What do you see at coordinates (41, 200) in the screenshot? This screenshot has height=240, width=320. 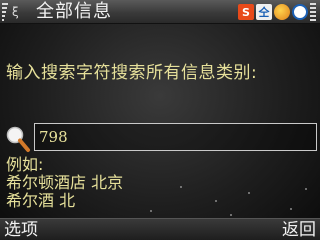 I see `example-line: 希尔酒 北` at bounding box center [41, 200].